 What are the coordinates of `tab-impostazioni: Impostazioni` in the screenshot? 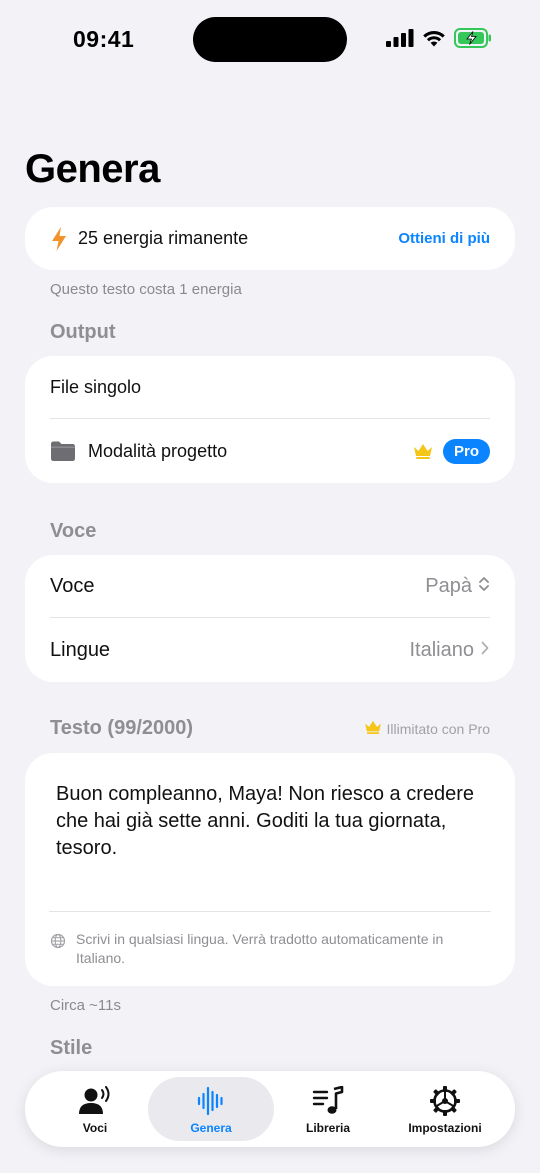 It's located at (445, 1109).